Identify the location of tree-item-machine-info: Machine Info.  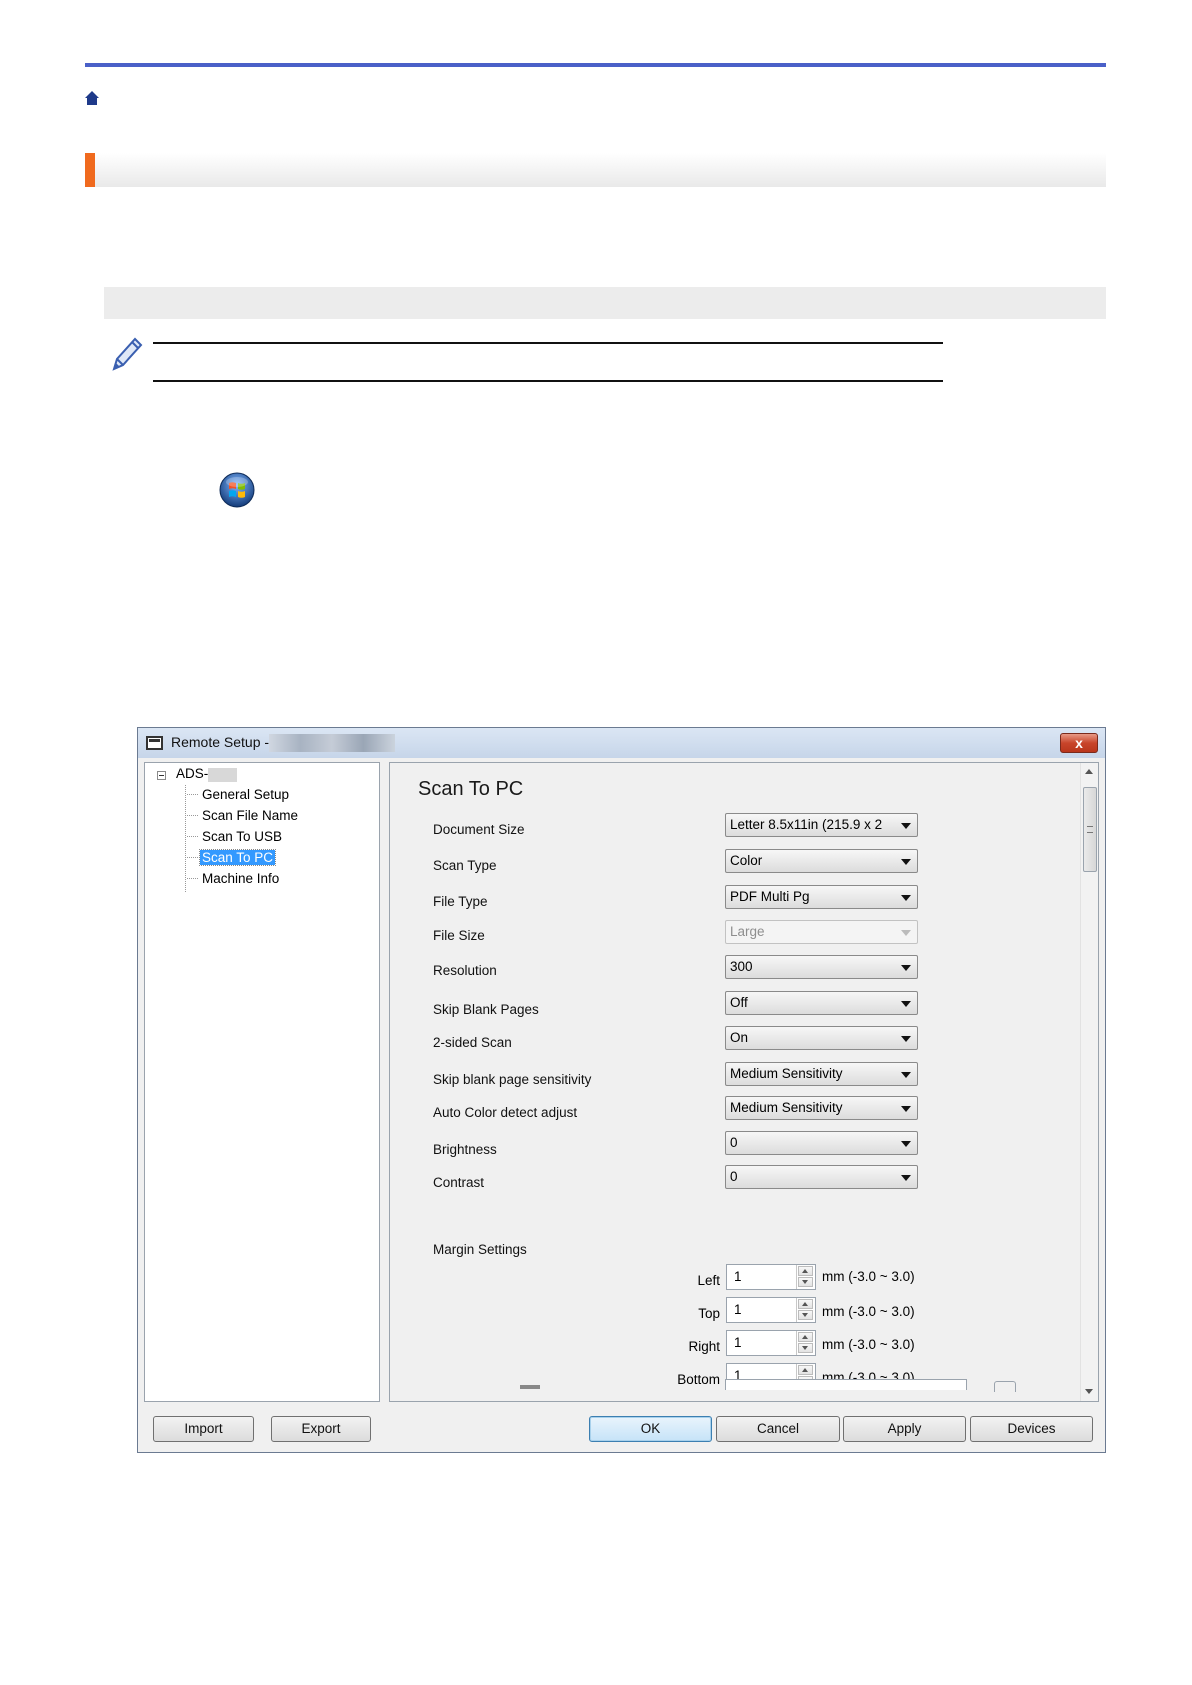
(234, 878).